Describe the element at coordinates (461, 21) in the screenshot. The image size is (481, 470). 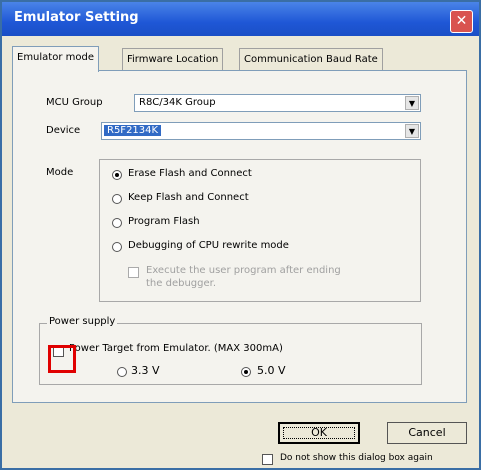
I see `close-icon: ✕` at that location.